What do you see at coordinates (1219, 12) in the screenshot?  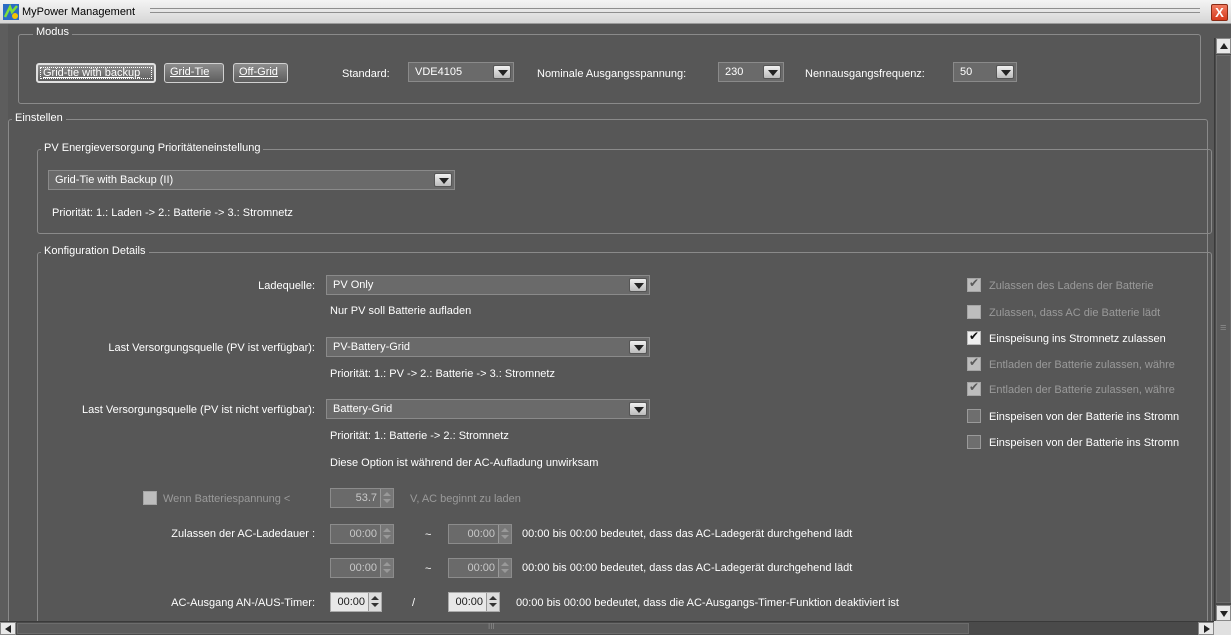 I see `close-button: X` at bounding box center [1219, 12].